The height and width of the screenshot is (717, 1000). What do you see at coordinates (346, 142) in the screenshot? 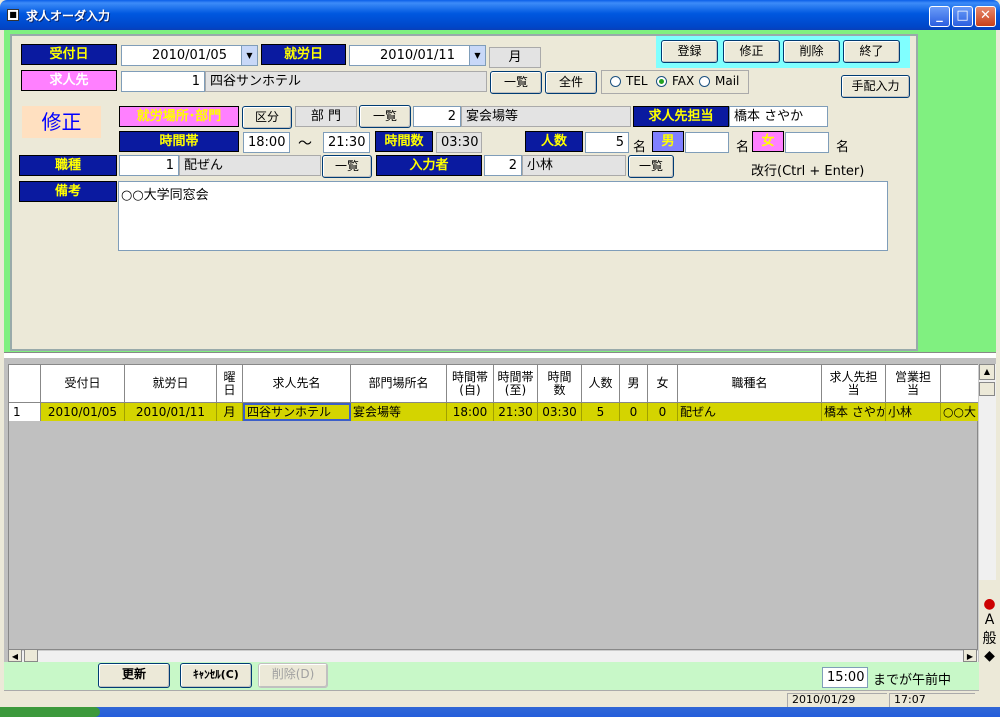
I see `time-to-field: 21:30` at bounding box center [346, 142].